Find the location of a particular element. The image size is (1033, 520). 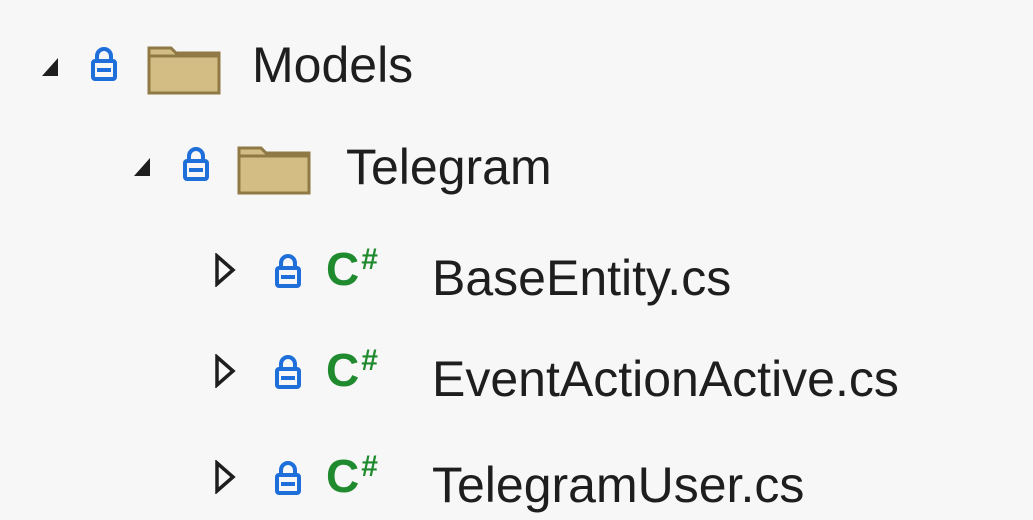

tree-item-label: TelegramUser.cs is located at coordinates (618, 485).